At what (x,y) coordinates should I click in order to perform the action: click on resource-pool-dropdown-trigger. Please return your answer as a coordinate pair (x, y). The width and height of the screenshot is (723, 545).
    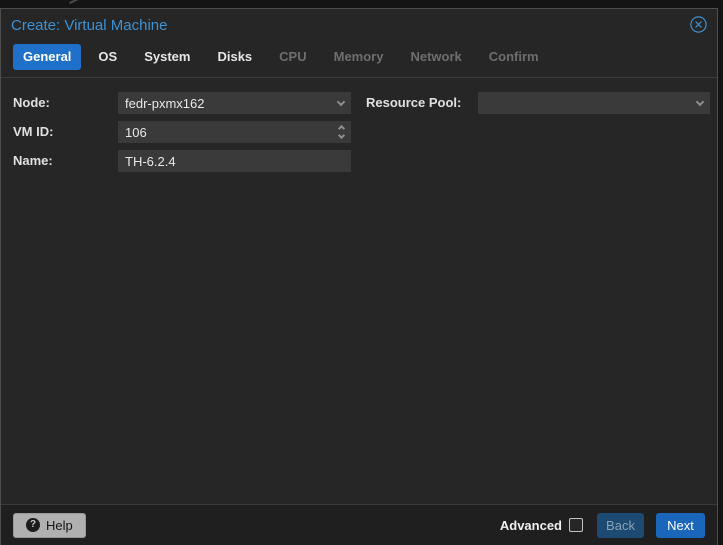
    Looking at the image, I should click on (700, 103).